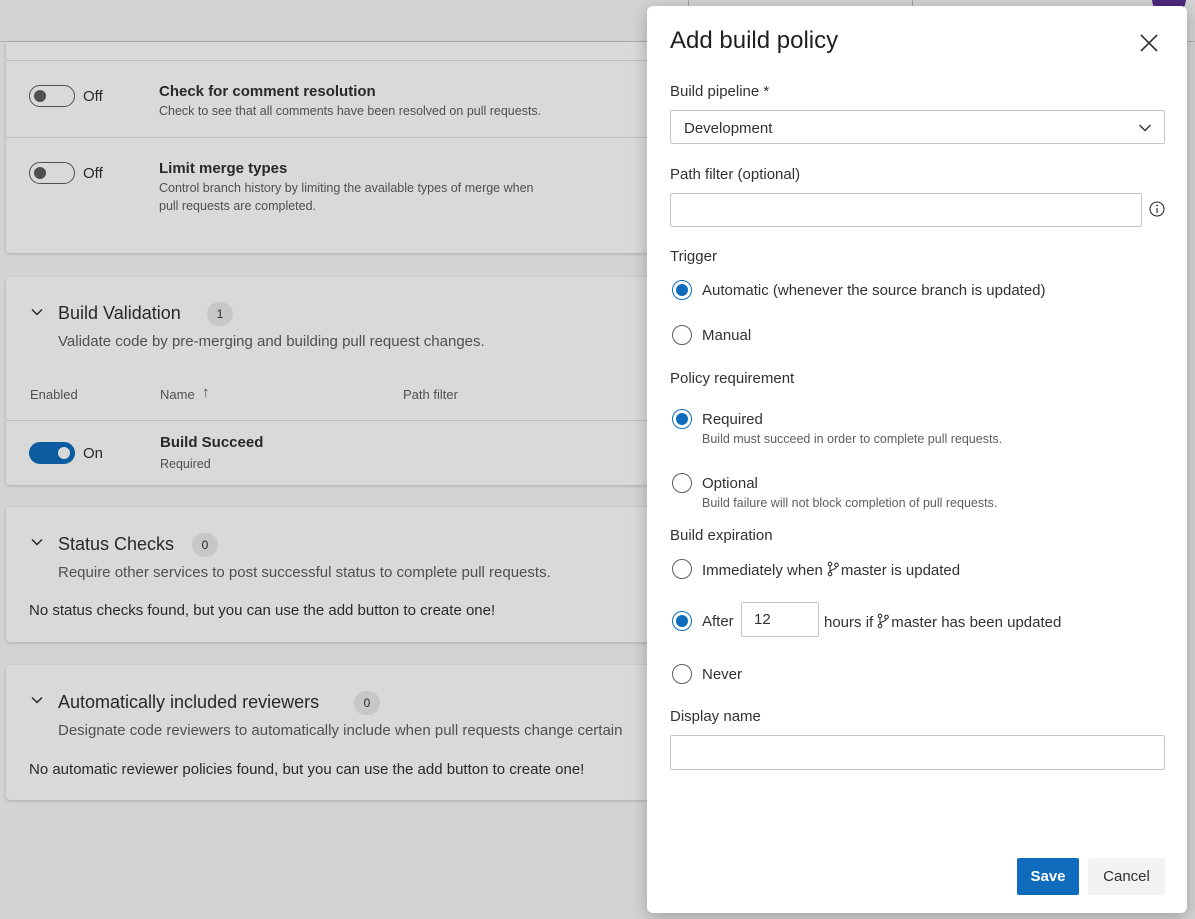  Describe the element at coordinates (1048, 876) in the screenshot. I see `save-button: Save` at that location.